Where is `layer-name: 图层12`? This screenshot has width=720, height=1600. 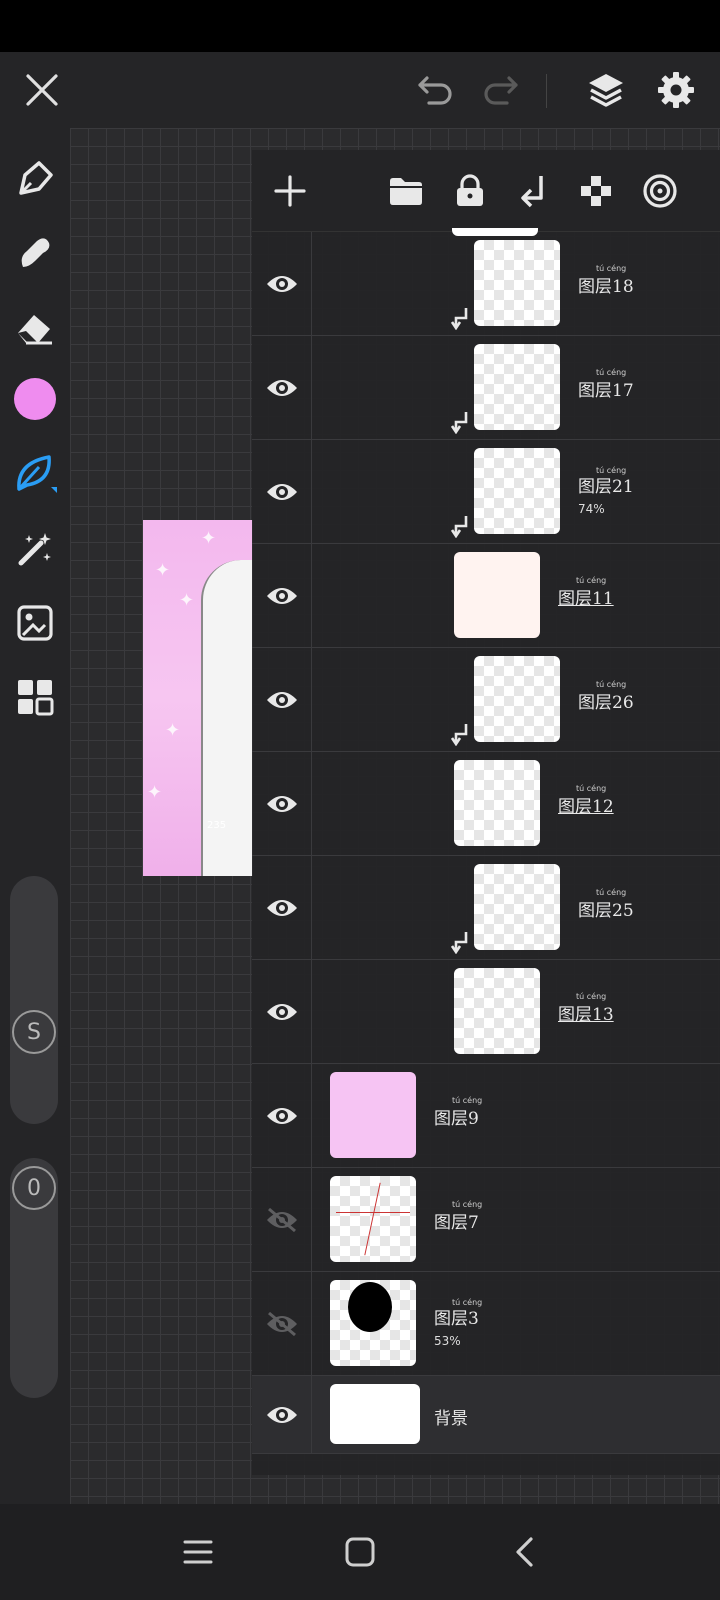 layer-name: 图层12 is located at coordinates (586, 804).